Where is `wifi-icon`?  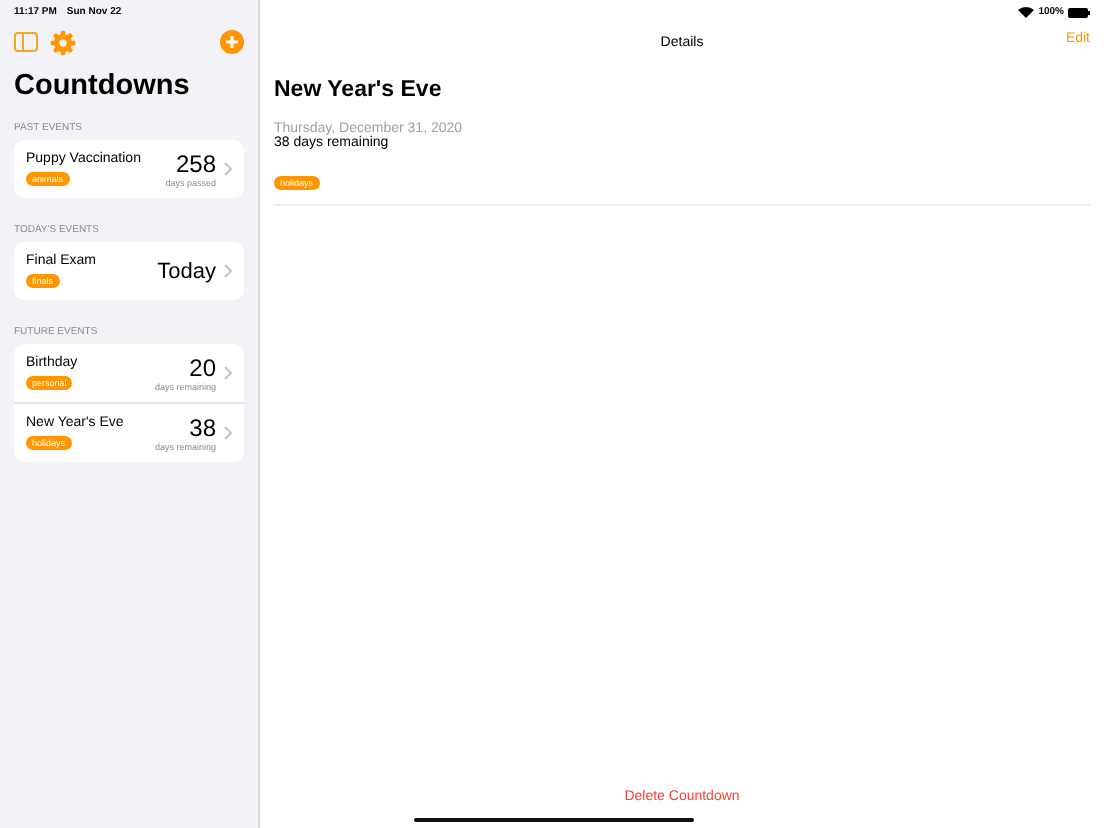
wifi-icon is located at coordinates (1026, 12).